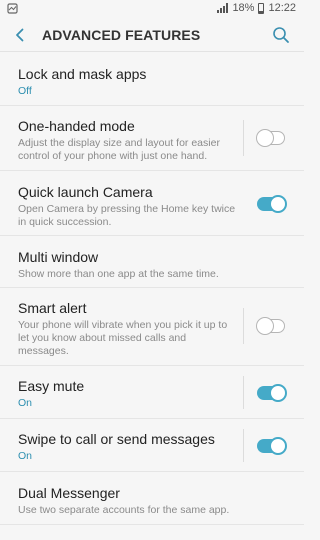 The image size is (320, 540). What do you see at coordinates (116, 439) in the screenshot?
I see `setting-label: Swipe to call or send messages` at bounding box center [116, 439].